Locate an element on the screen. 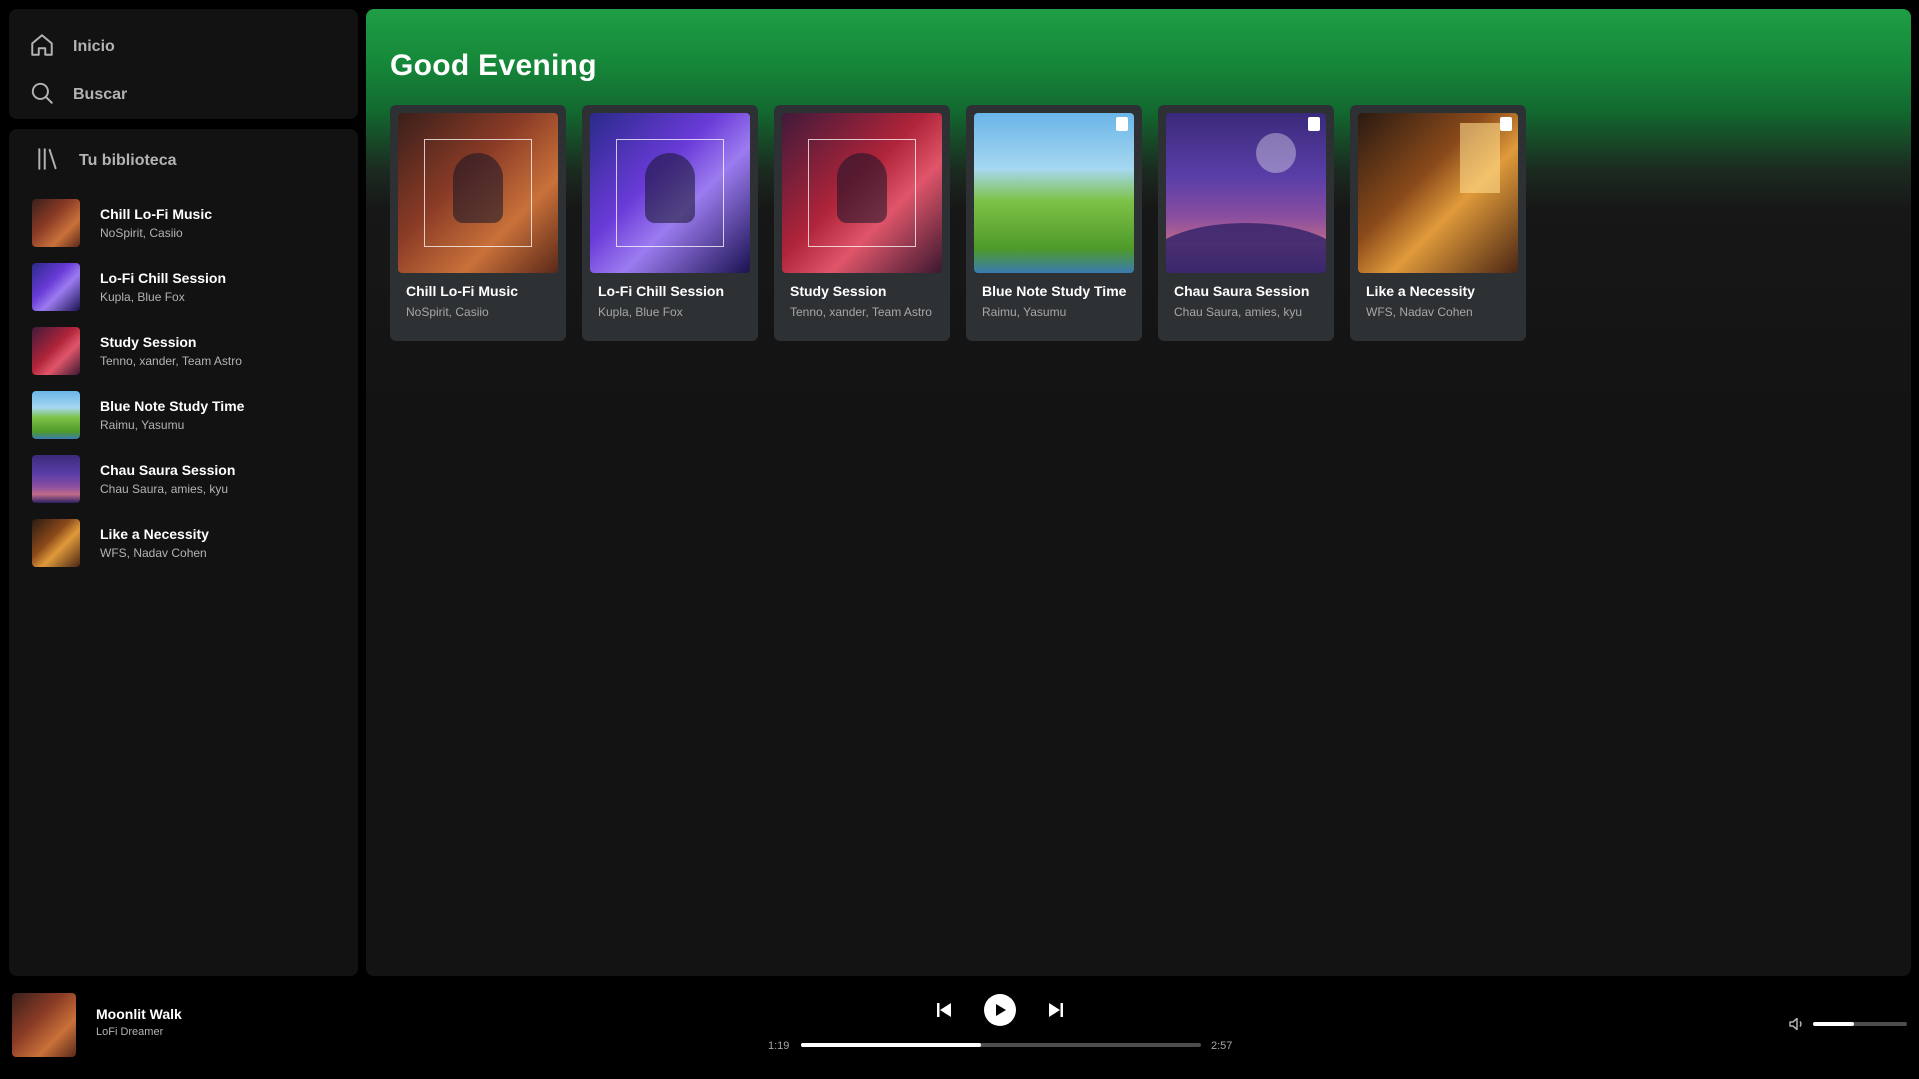 The height and width of the screenshot is (1079, 1919). card-artists: Chau Saura, amies, kyu is located at coordinates (1238, 312).